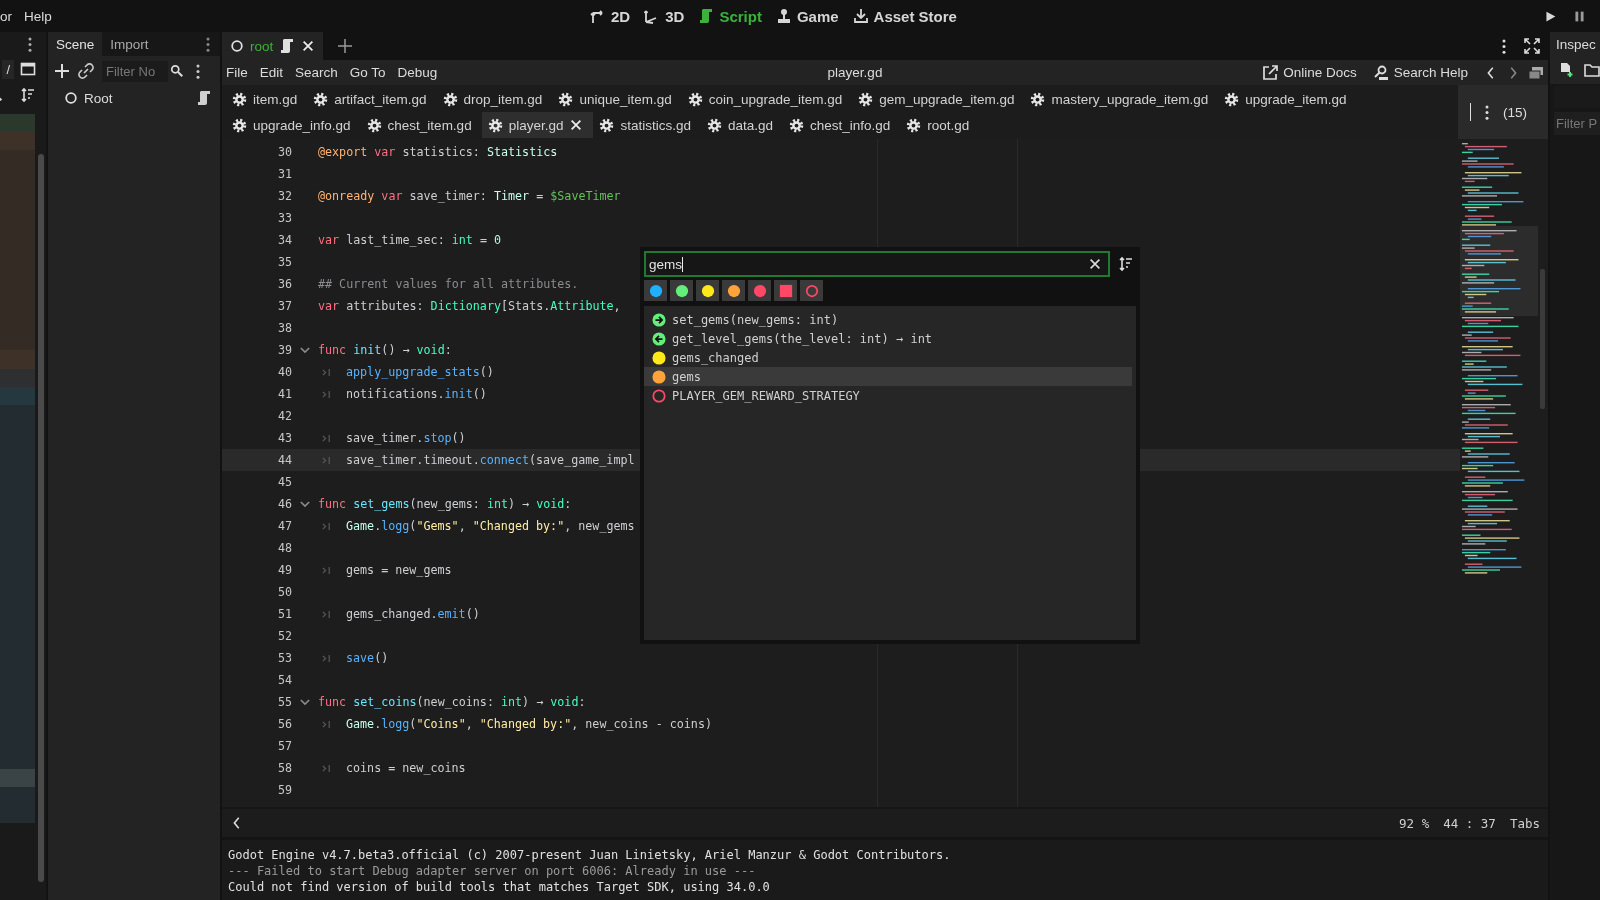 This screenshot has height=900, width=1600. Describe the element at coordinates (940, 125) in the screenshot. I see `file-tab: root.gd` at that location.